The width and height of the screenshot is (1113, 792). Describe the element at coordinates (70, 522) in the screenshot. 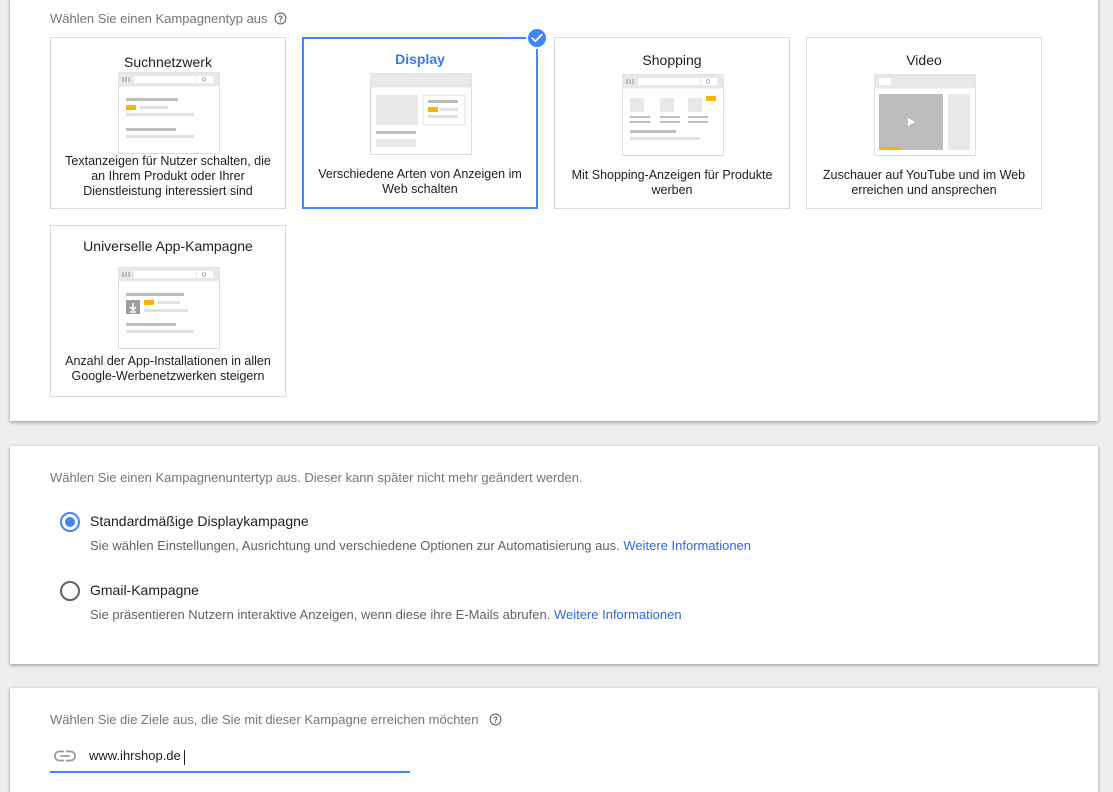

I see `standard-display-radio` at that location.